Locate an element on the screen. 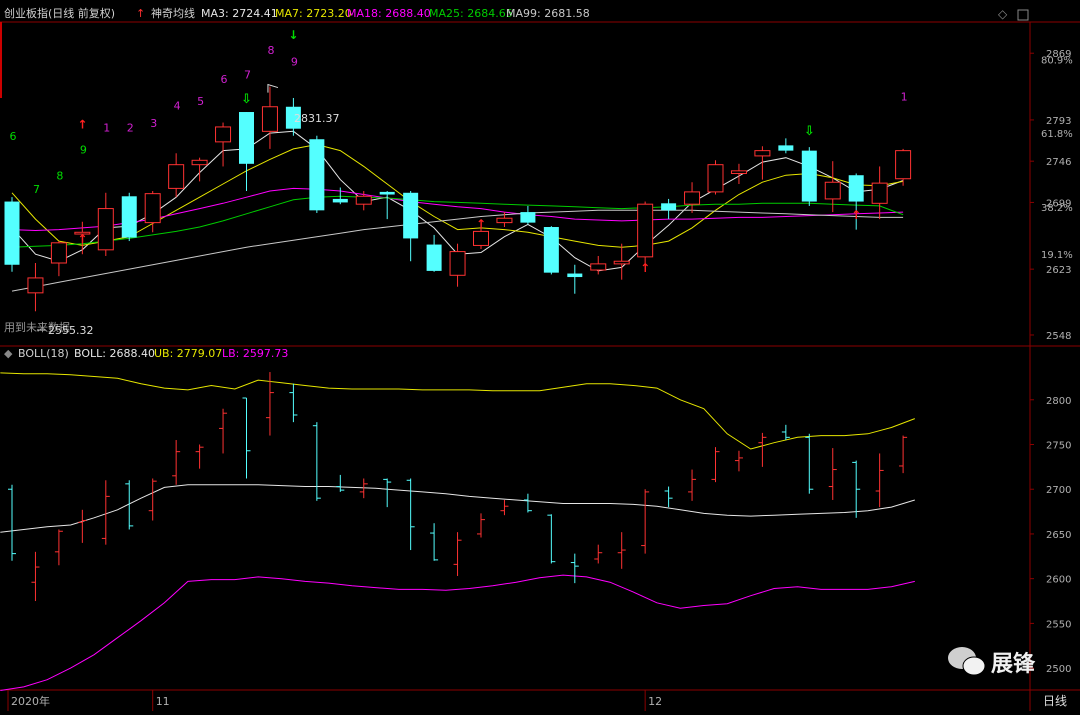 The image size is (1080, 715). sell-arrow-icon: ↓ is located at coordinates (293, 35).